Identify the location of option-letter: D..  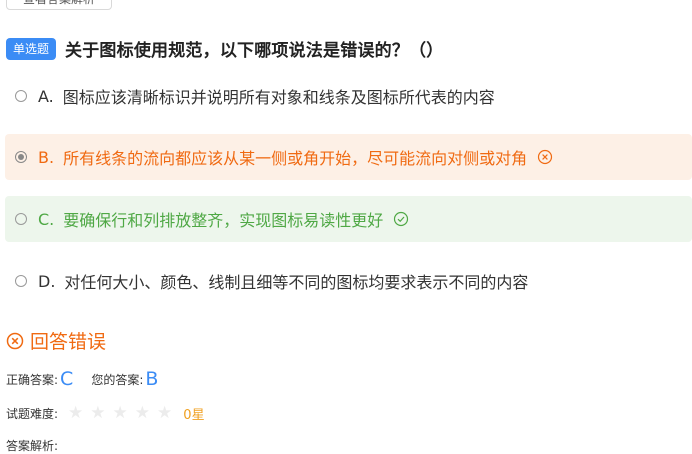
(47, 281).